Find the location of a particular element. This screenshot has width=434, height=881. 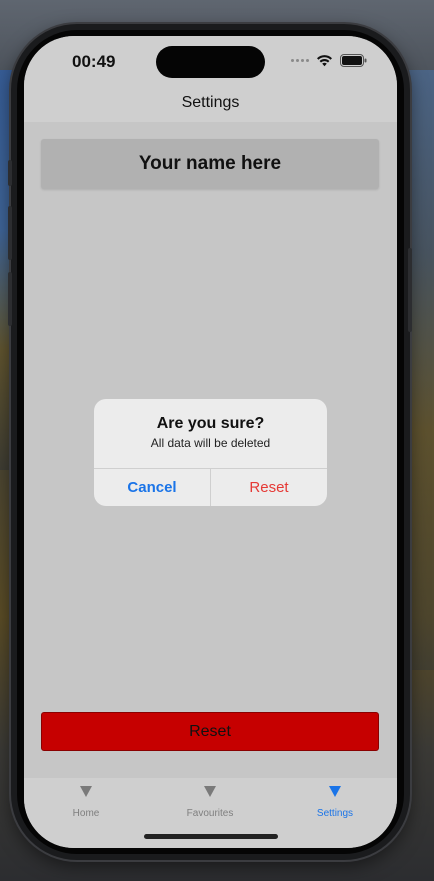

tab-settings: Settings is located at coordinates (335, 802).